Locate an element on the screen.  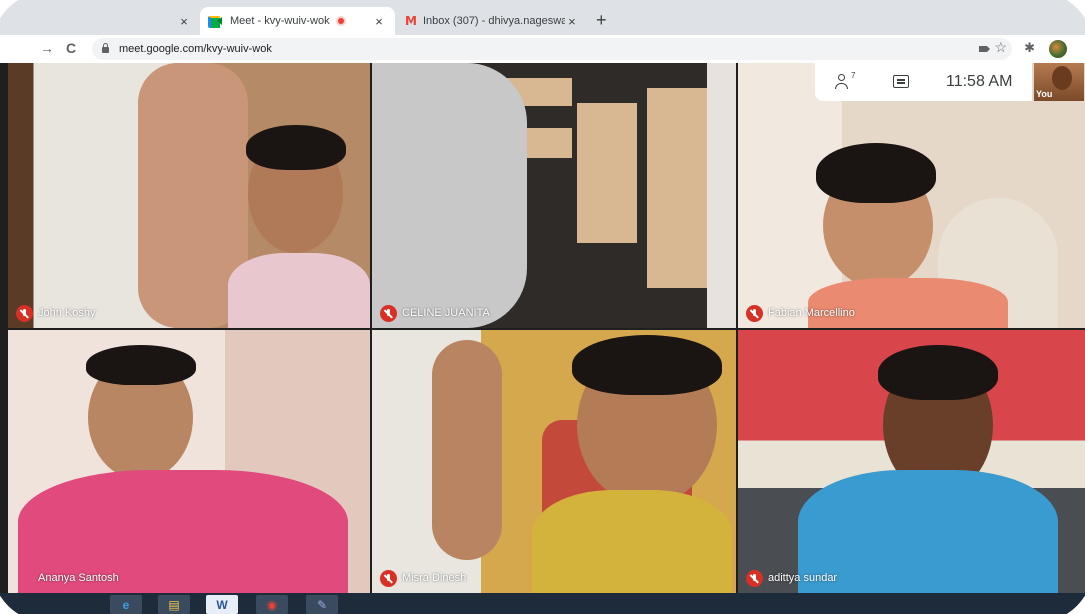
tab-meet-label: Meet - kvy-wuiv-wok is located at coordinates (280, 21).